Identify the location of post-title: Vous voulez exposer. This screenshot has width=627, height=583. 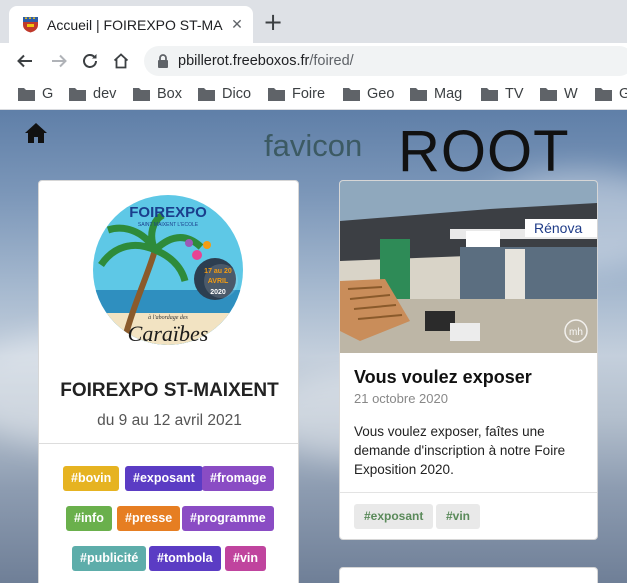
(443, 377).